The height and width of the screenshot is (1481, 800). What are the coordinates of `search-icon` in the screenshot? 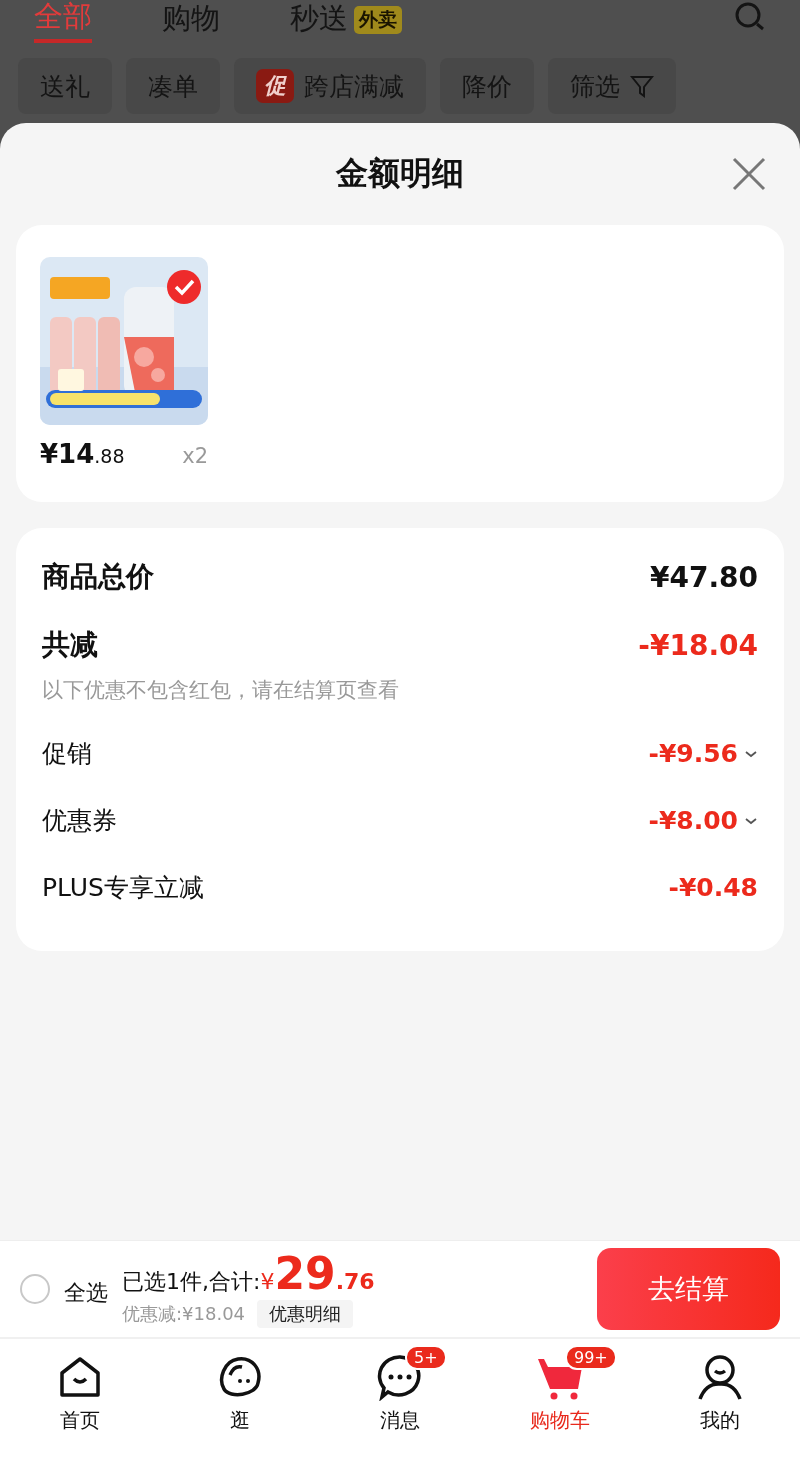 It's located at (750, 17).